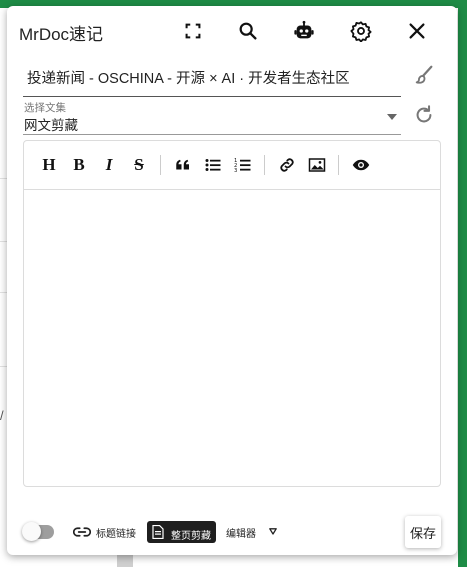  I want to click on preview-button, so click(361, 165).